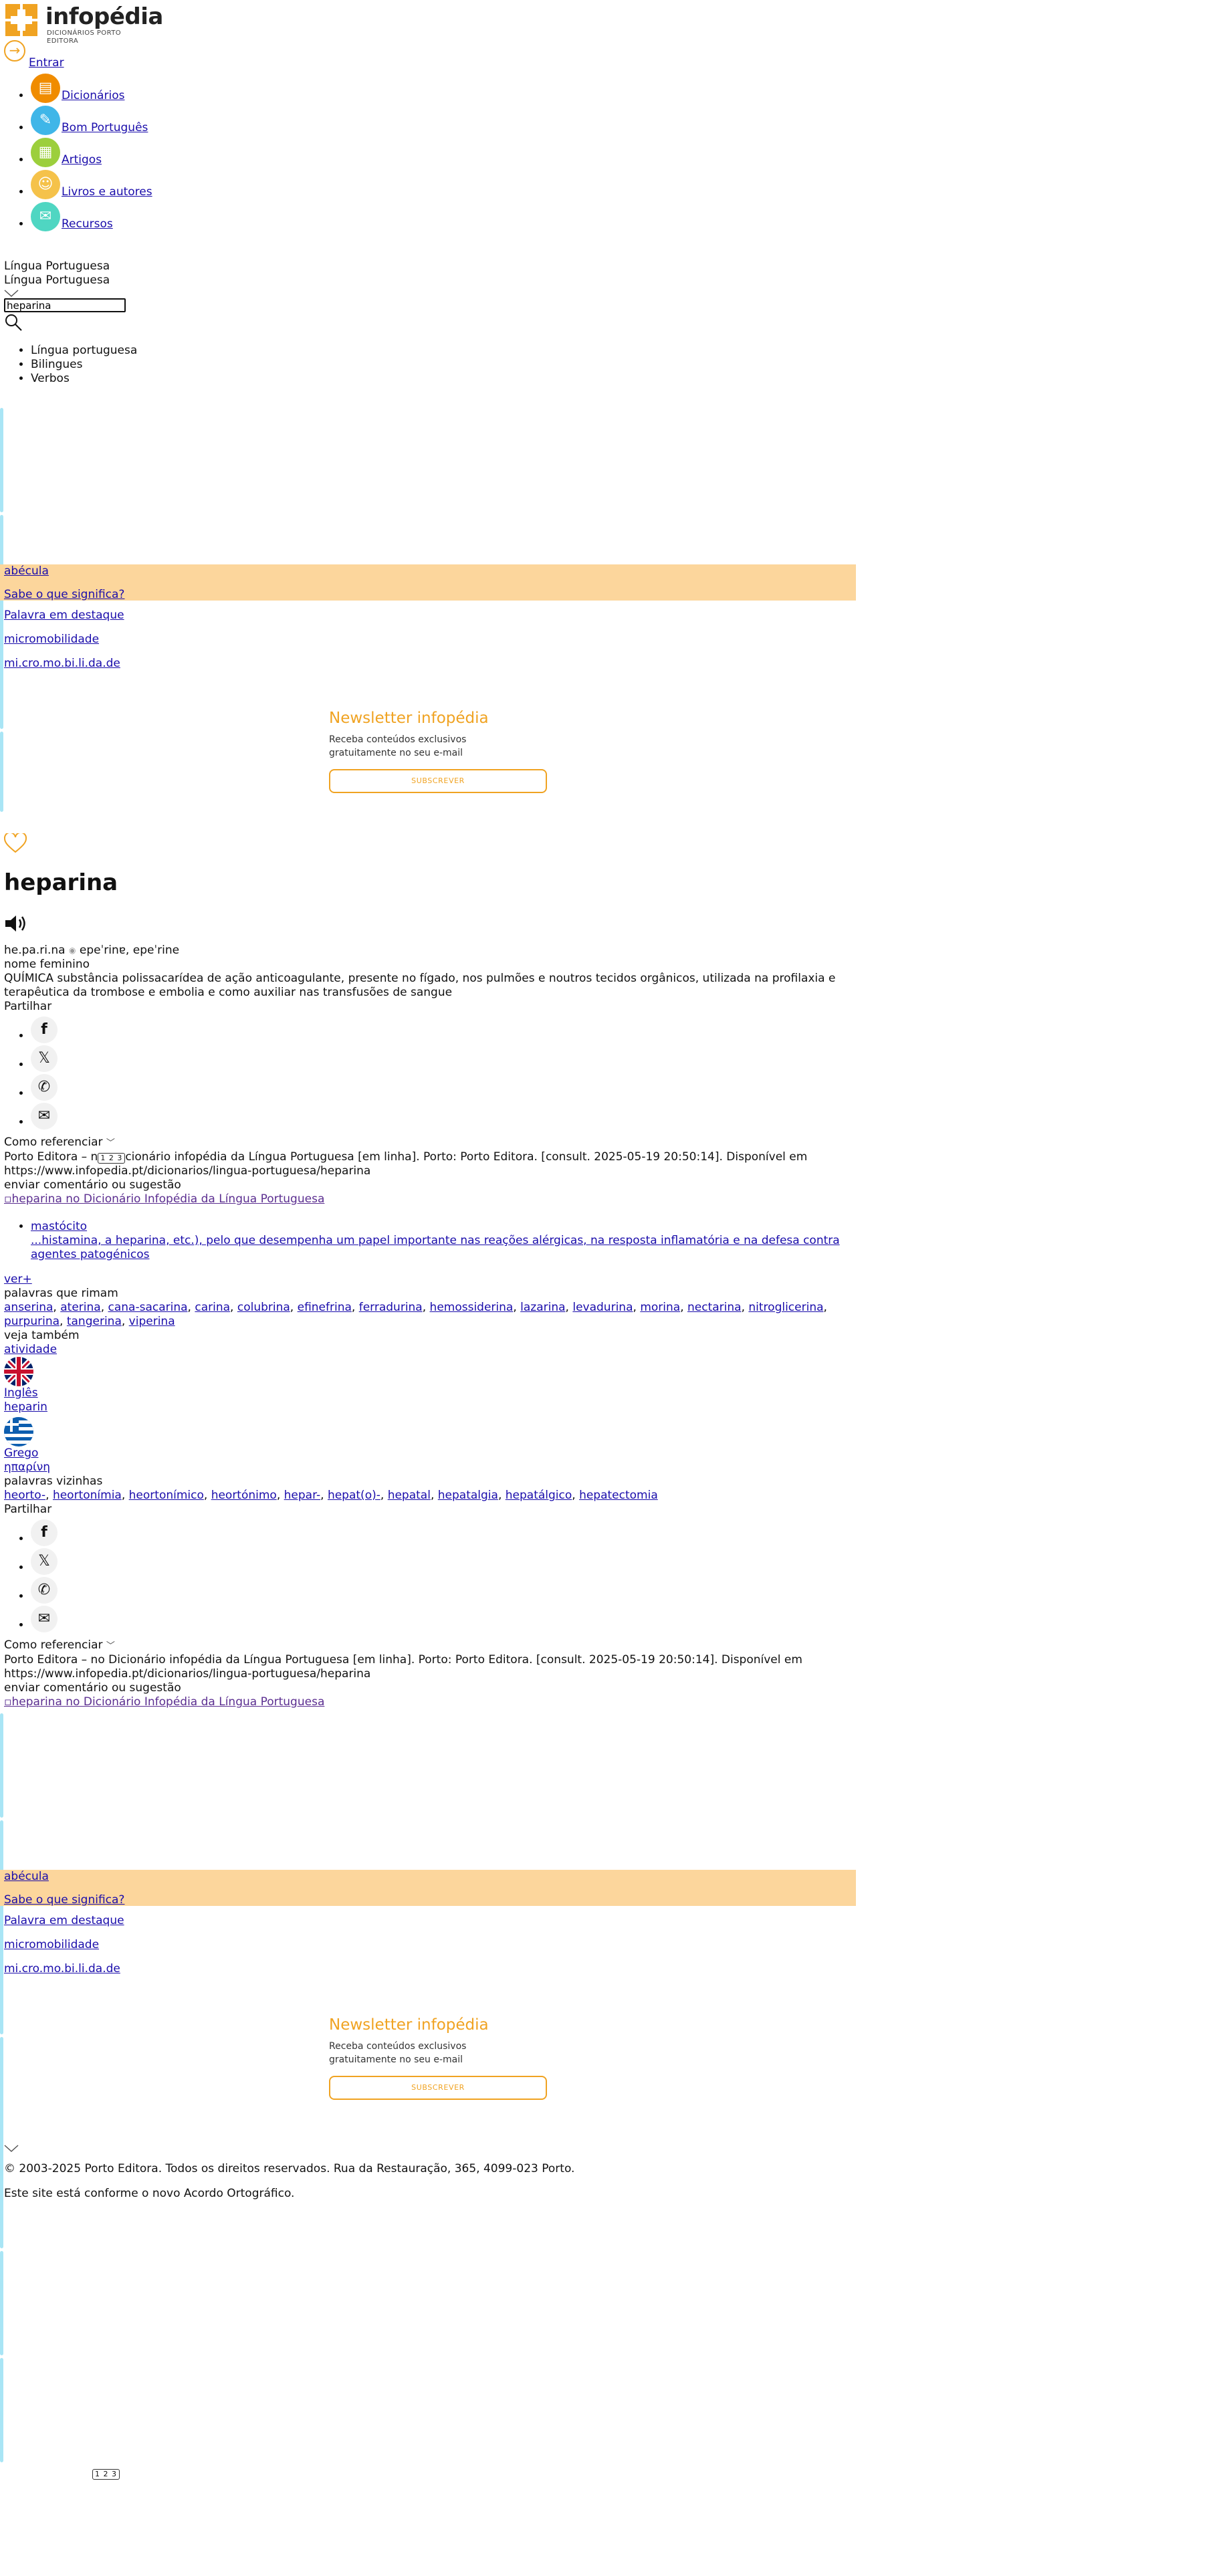 The height and width of the screenshot is (2576, 1209). Describe the element at coordinates (45, 217) in the screenshot. I see `resources-icon: ✉` at that location.